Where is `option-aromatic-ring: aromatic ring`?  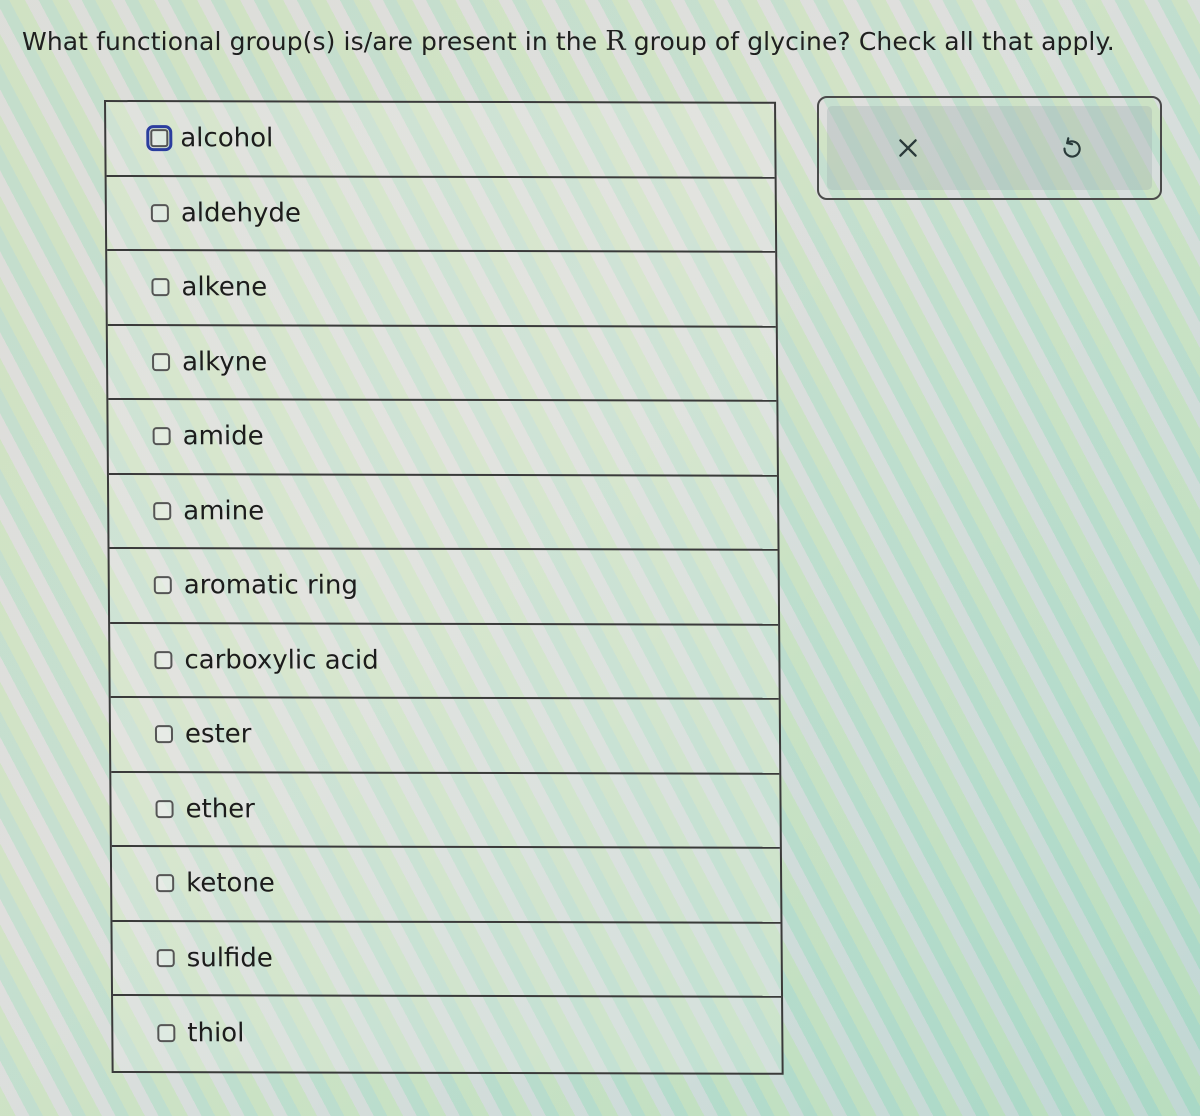 option-aromatic-ring: aromatic ring is located at coordinates (444, 587).